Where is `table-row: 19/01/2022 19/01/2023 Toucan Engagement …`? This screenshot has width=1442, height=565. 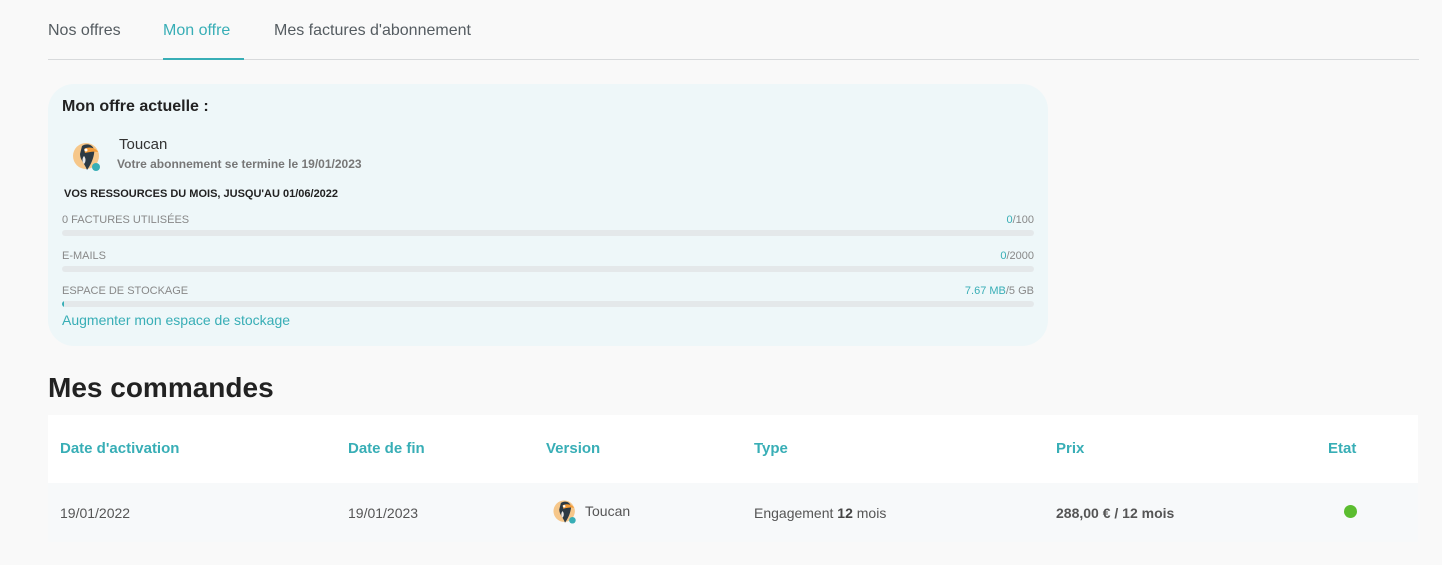 table-row: 19/01/2022 19/01/2023 Toucan Engagement … is located at coordinates (733, 512).